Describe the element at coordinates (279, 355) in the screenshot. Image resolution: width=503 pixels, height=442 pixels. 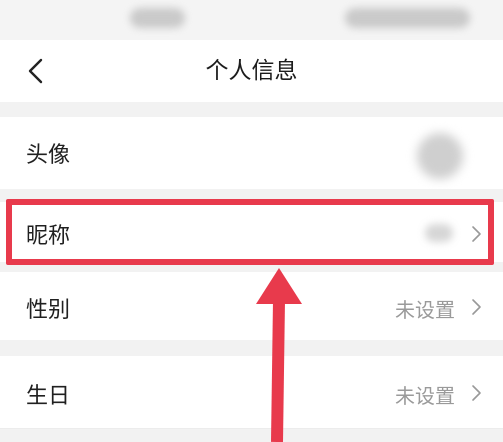
I see `arrow-up-icon` at that location.